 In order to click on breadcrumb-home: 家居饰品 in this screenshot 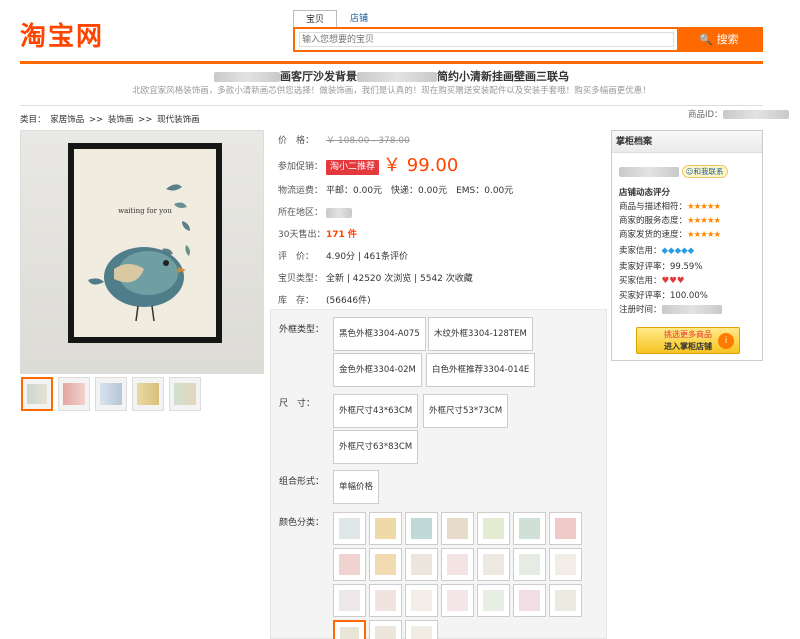, I will do `click(67, 120)`.